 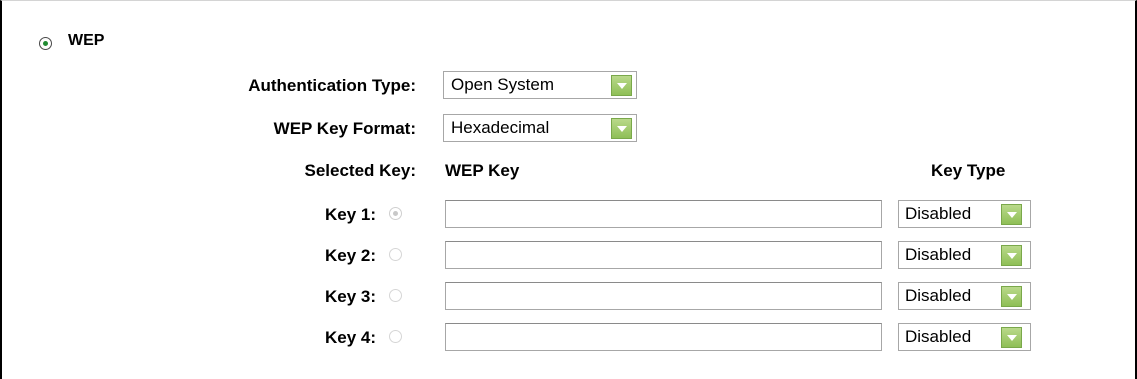 I want to click on key-1-type-select: Disabled, so click(x=964, y=214).